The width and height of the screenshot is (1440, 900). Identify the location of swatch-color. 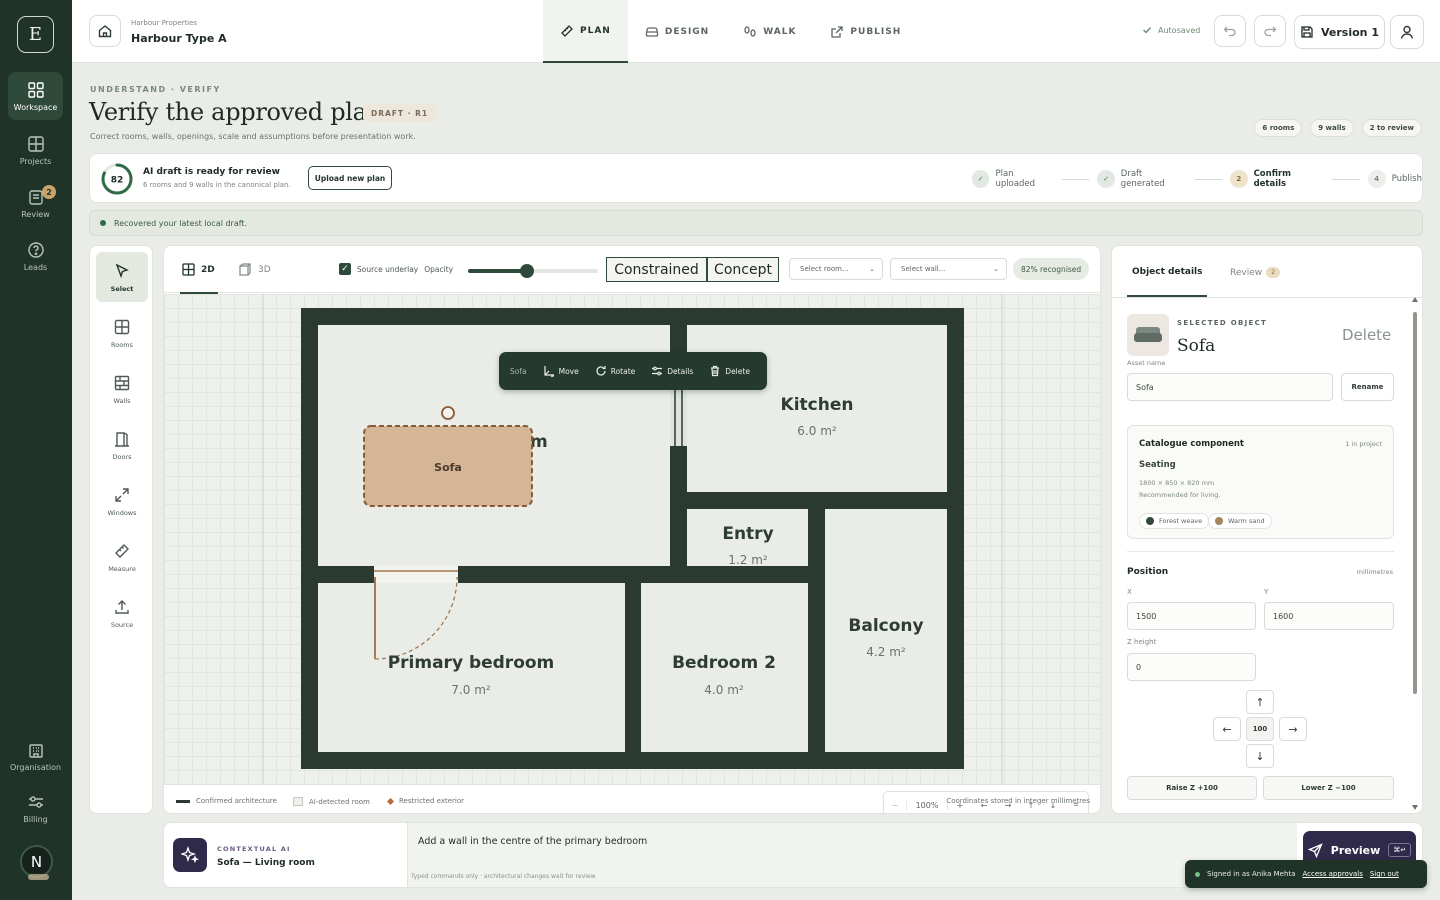
(1219, 521).